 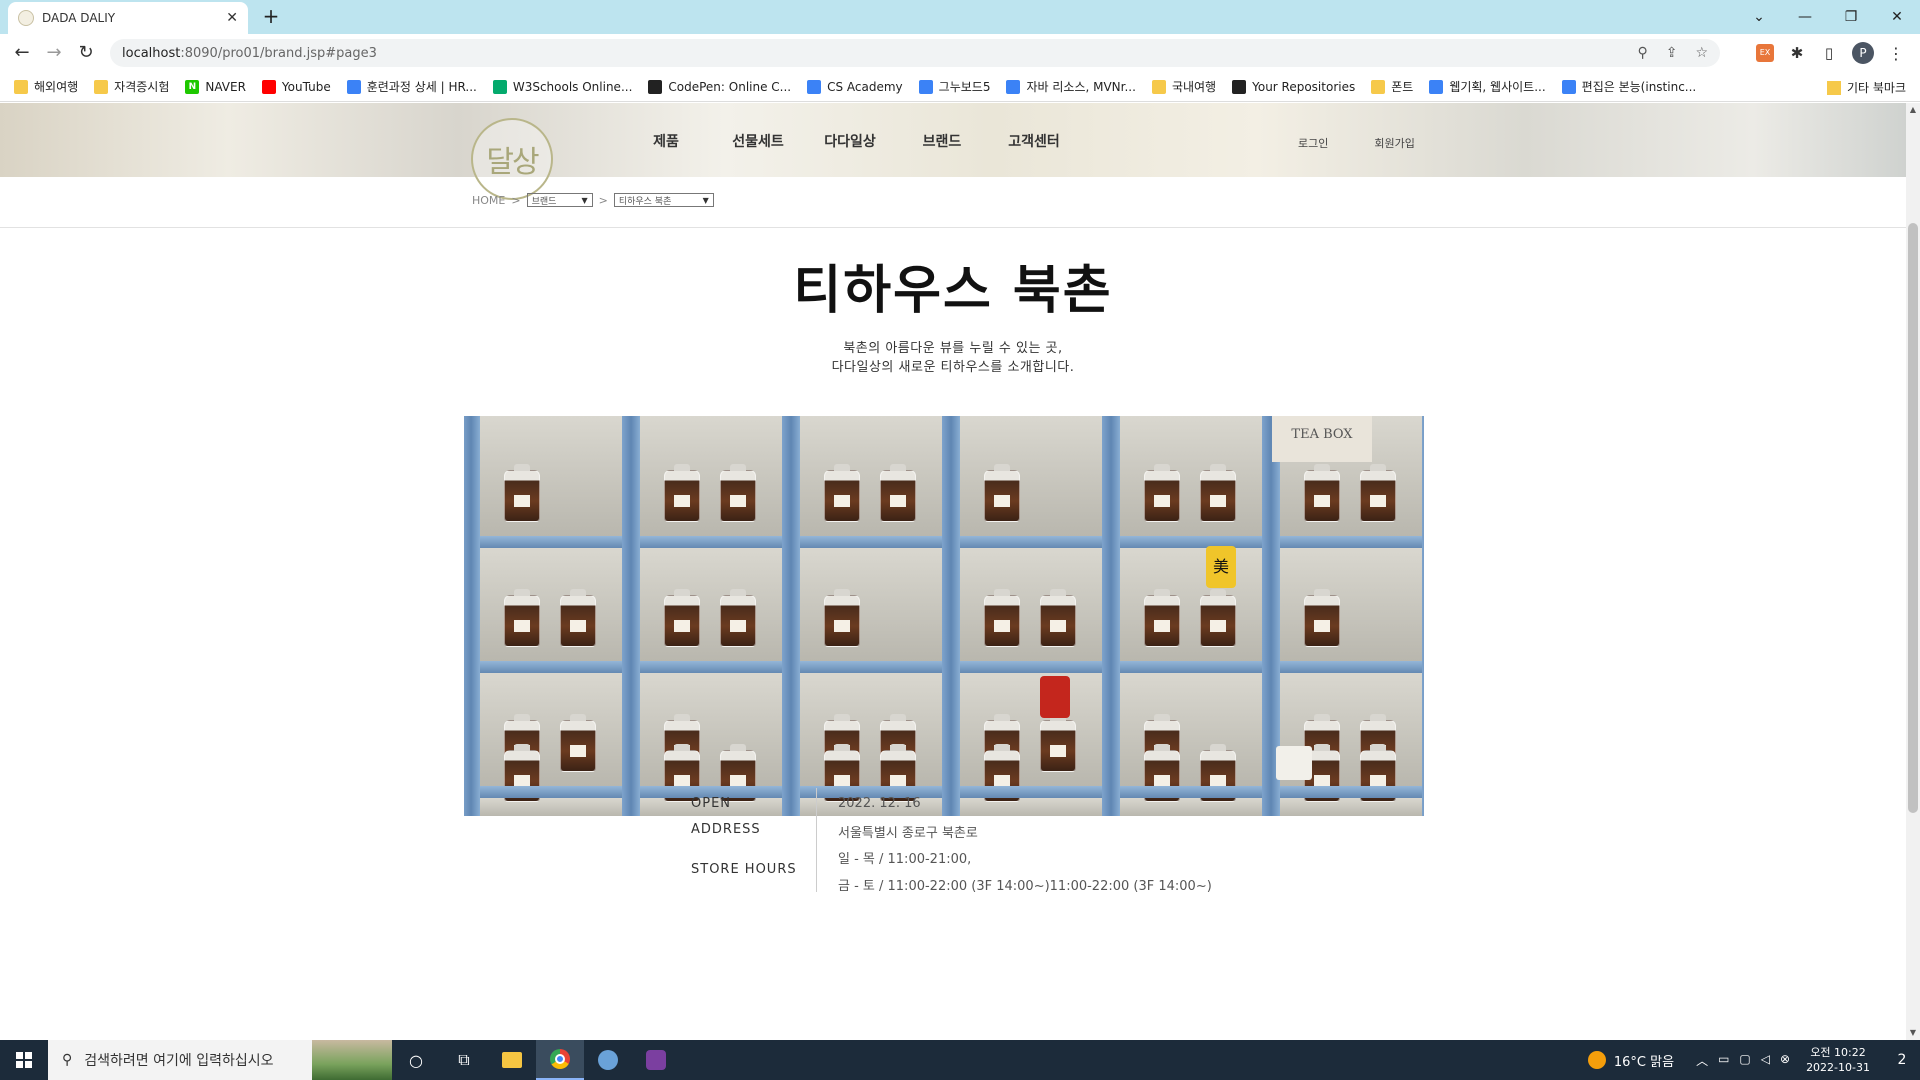 I want to click on bookmark-item: 해외여행, so click(x=46, y=86).